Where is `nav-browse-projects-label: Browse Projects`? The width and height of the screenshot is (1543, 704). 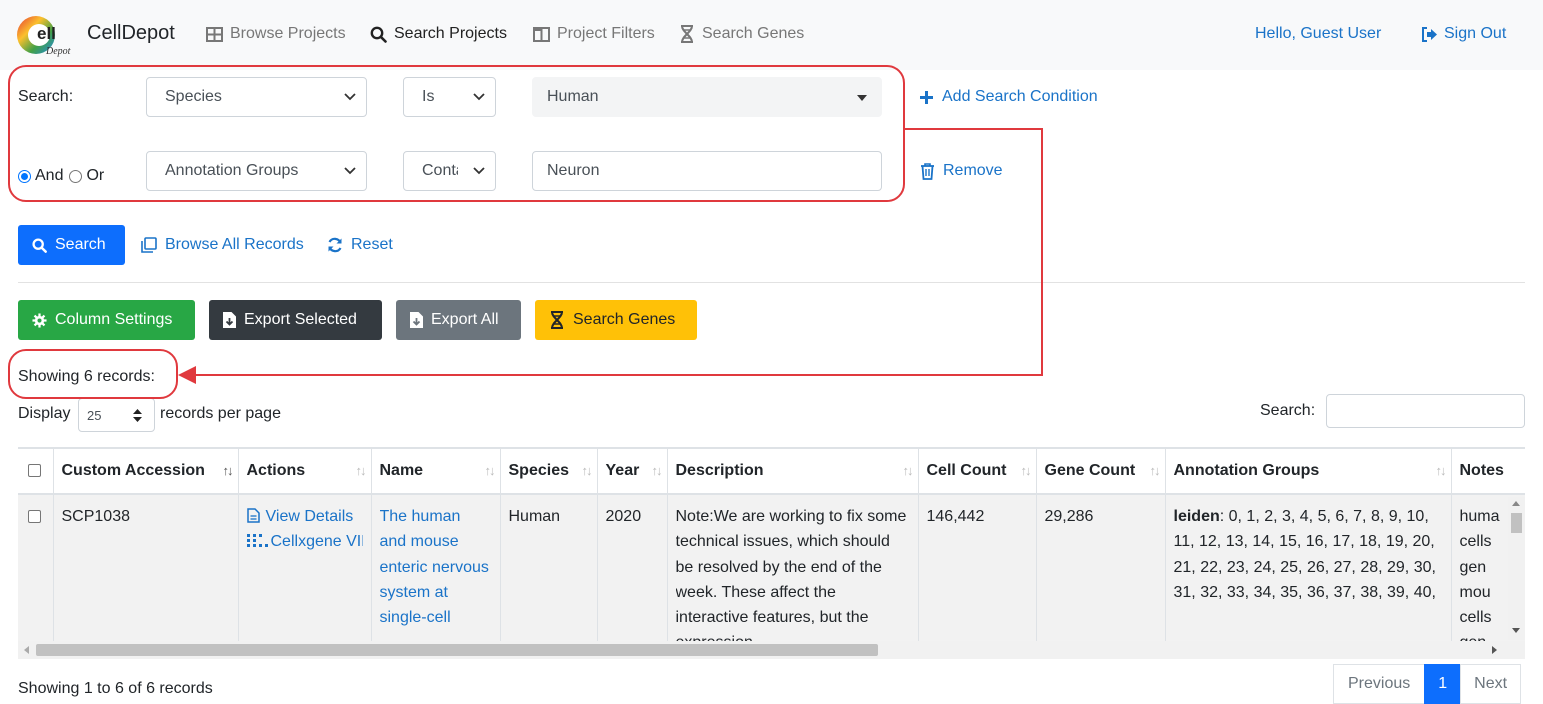
nav-browse-projects-label: Browse Projects is located at coordinates (288, 33).